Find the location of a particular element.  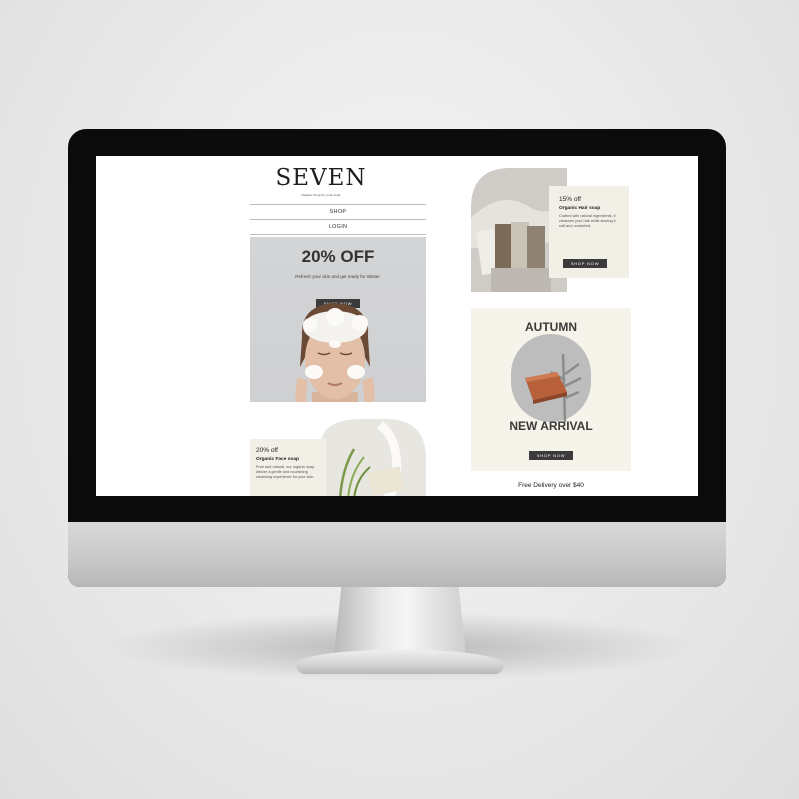

brand-tagline: Organic Soap for your body is located at coordinates (321, 195).